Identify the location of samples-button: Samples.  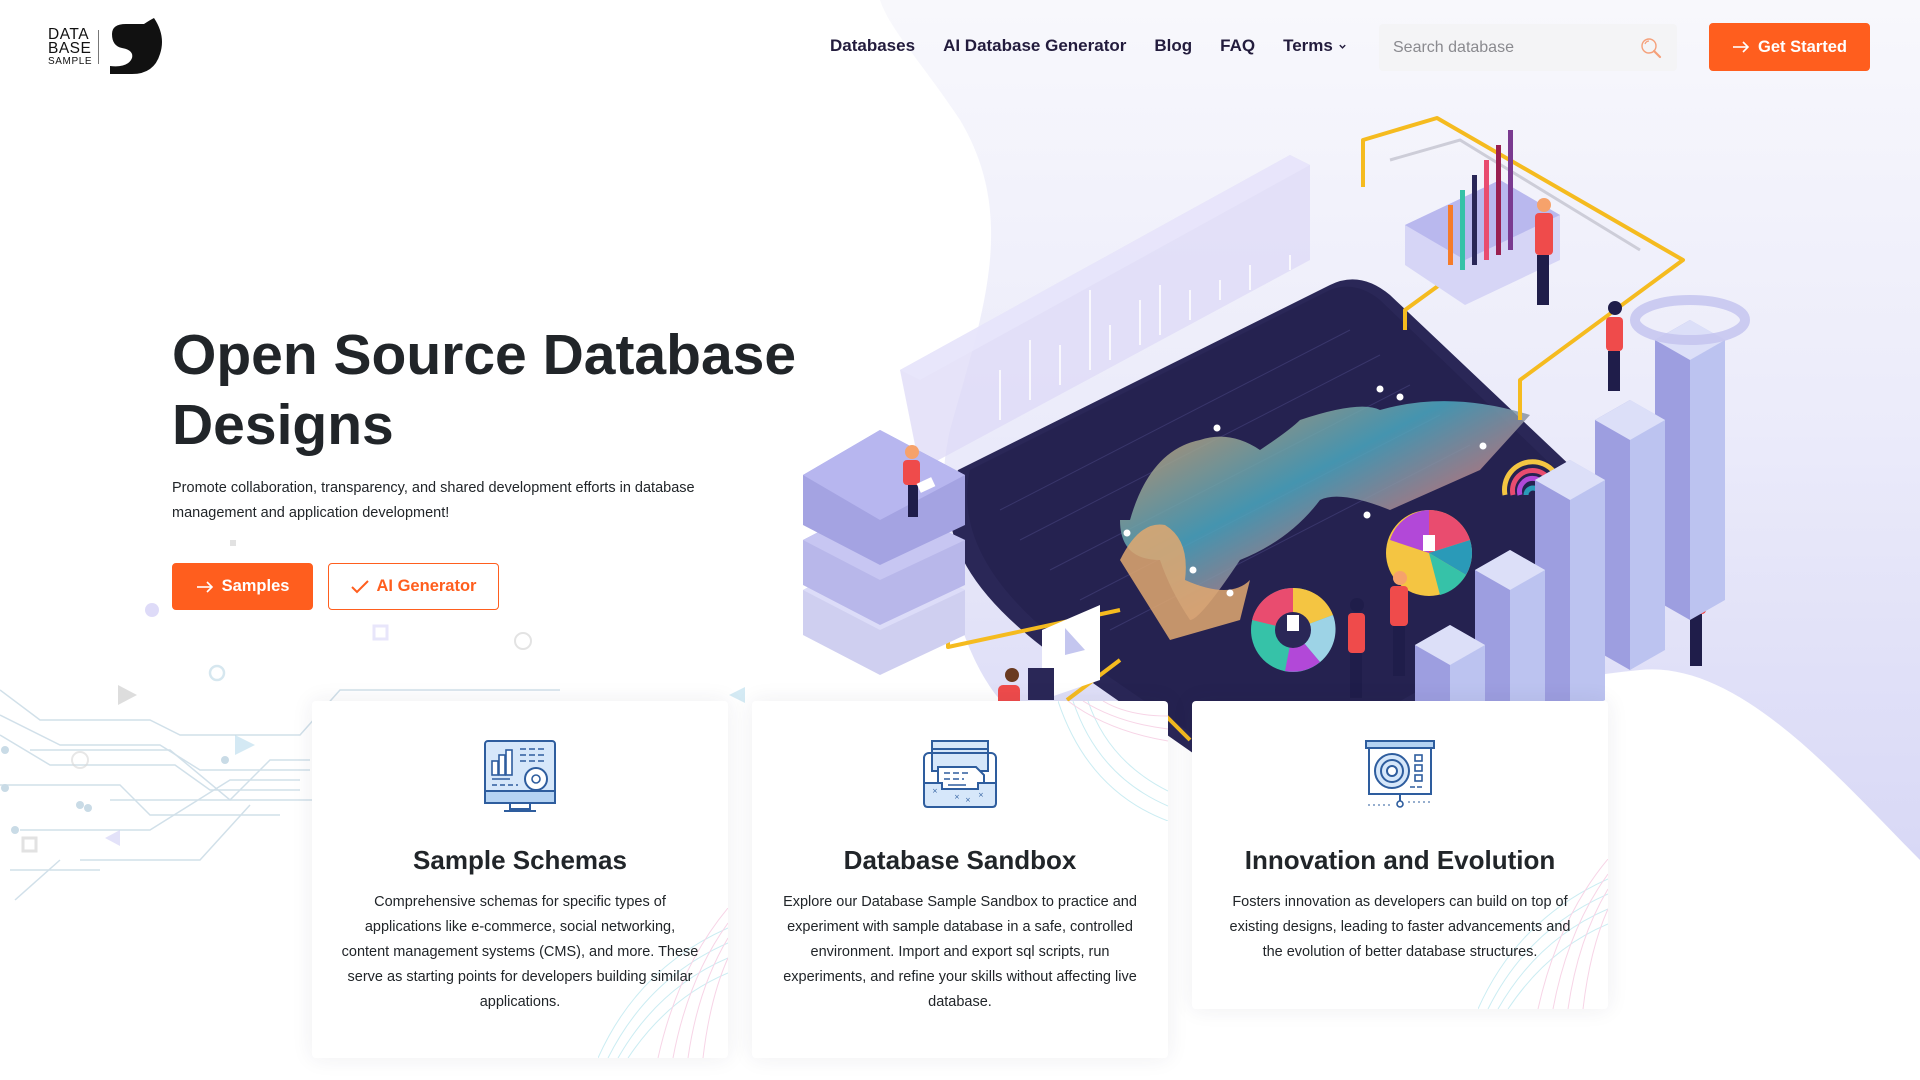
(242, 586).